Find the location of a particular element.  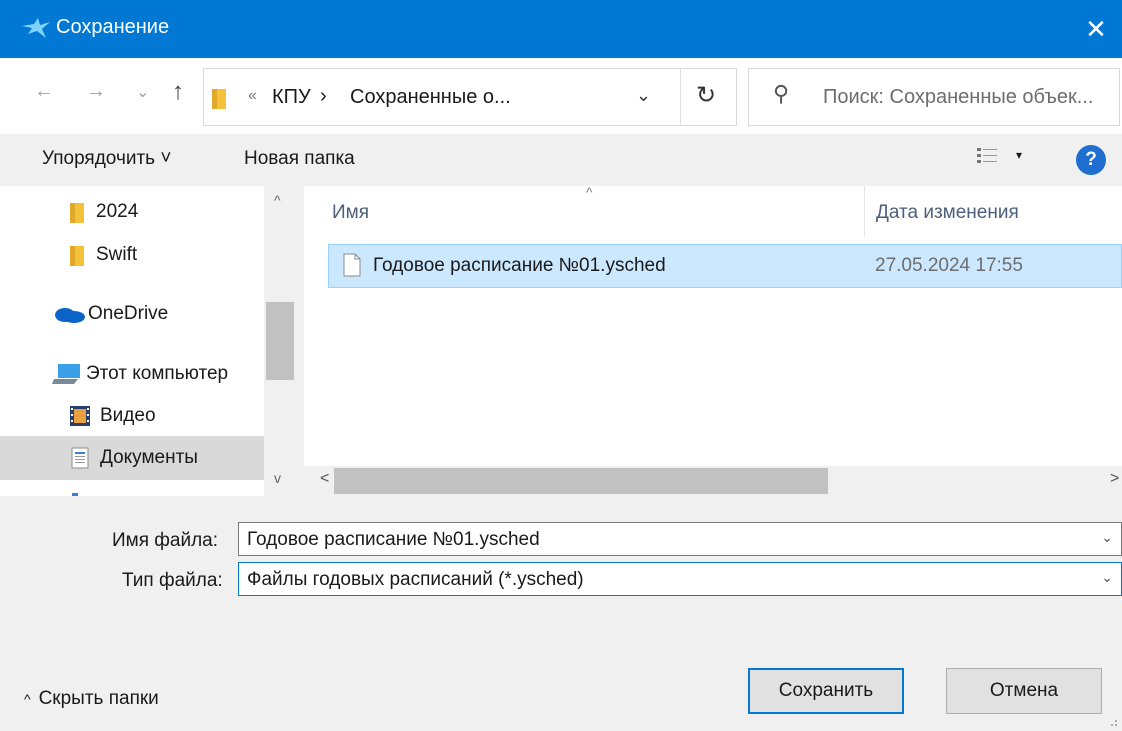

save-button: Сохранить is located at coordinates (826, 691).